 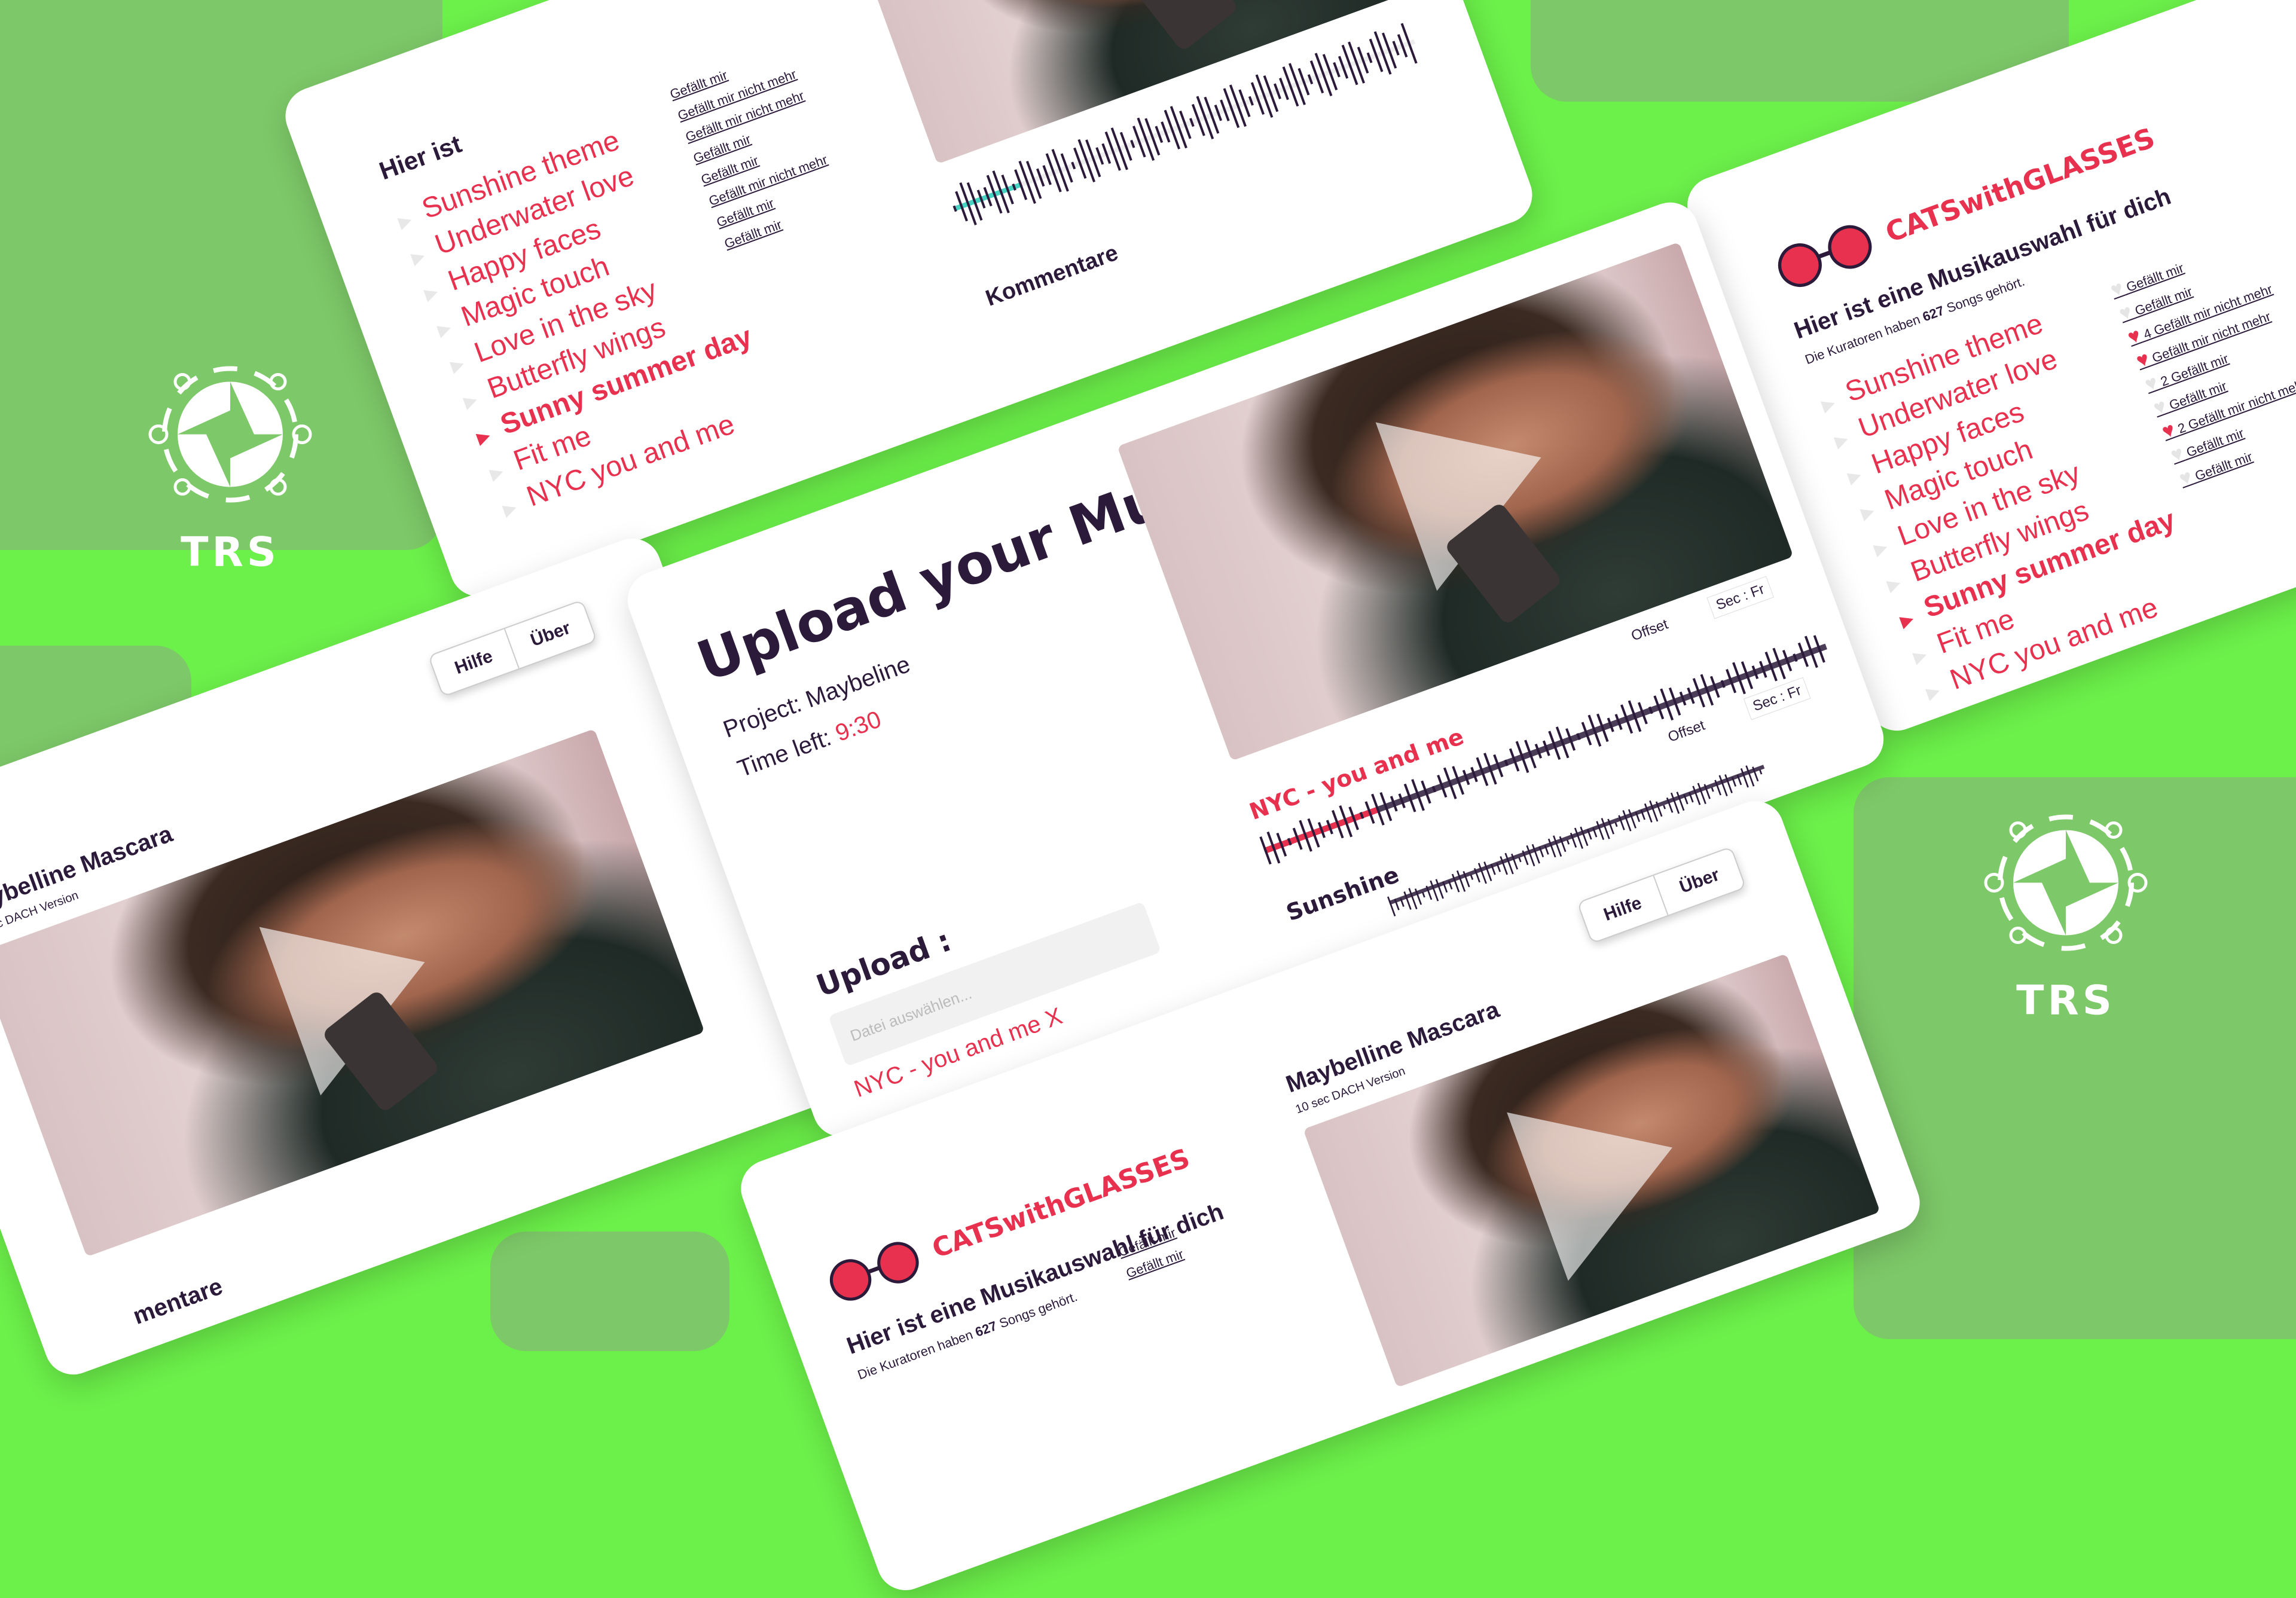 What do you see at coordinates (609, 1292) in the screenshot?
I see `bg-tile` at bounding box center [609, 1292].